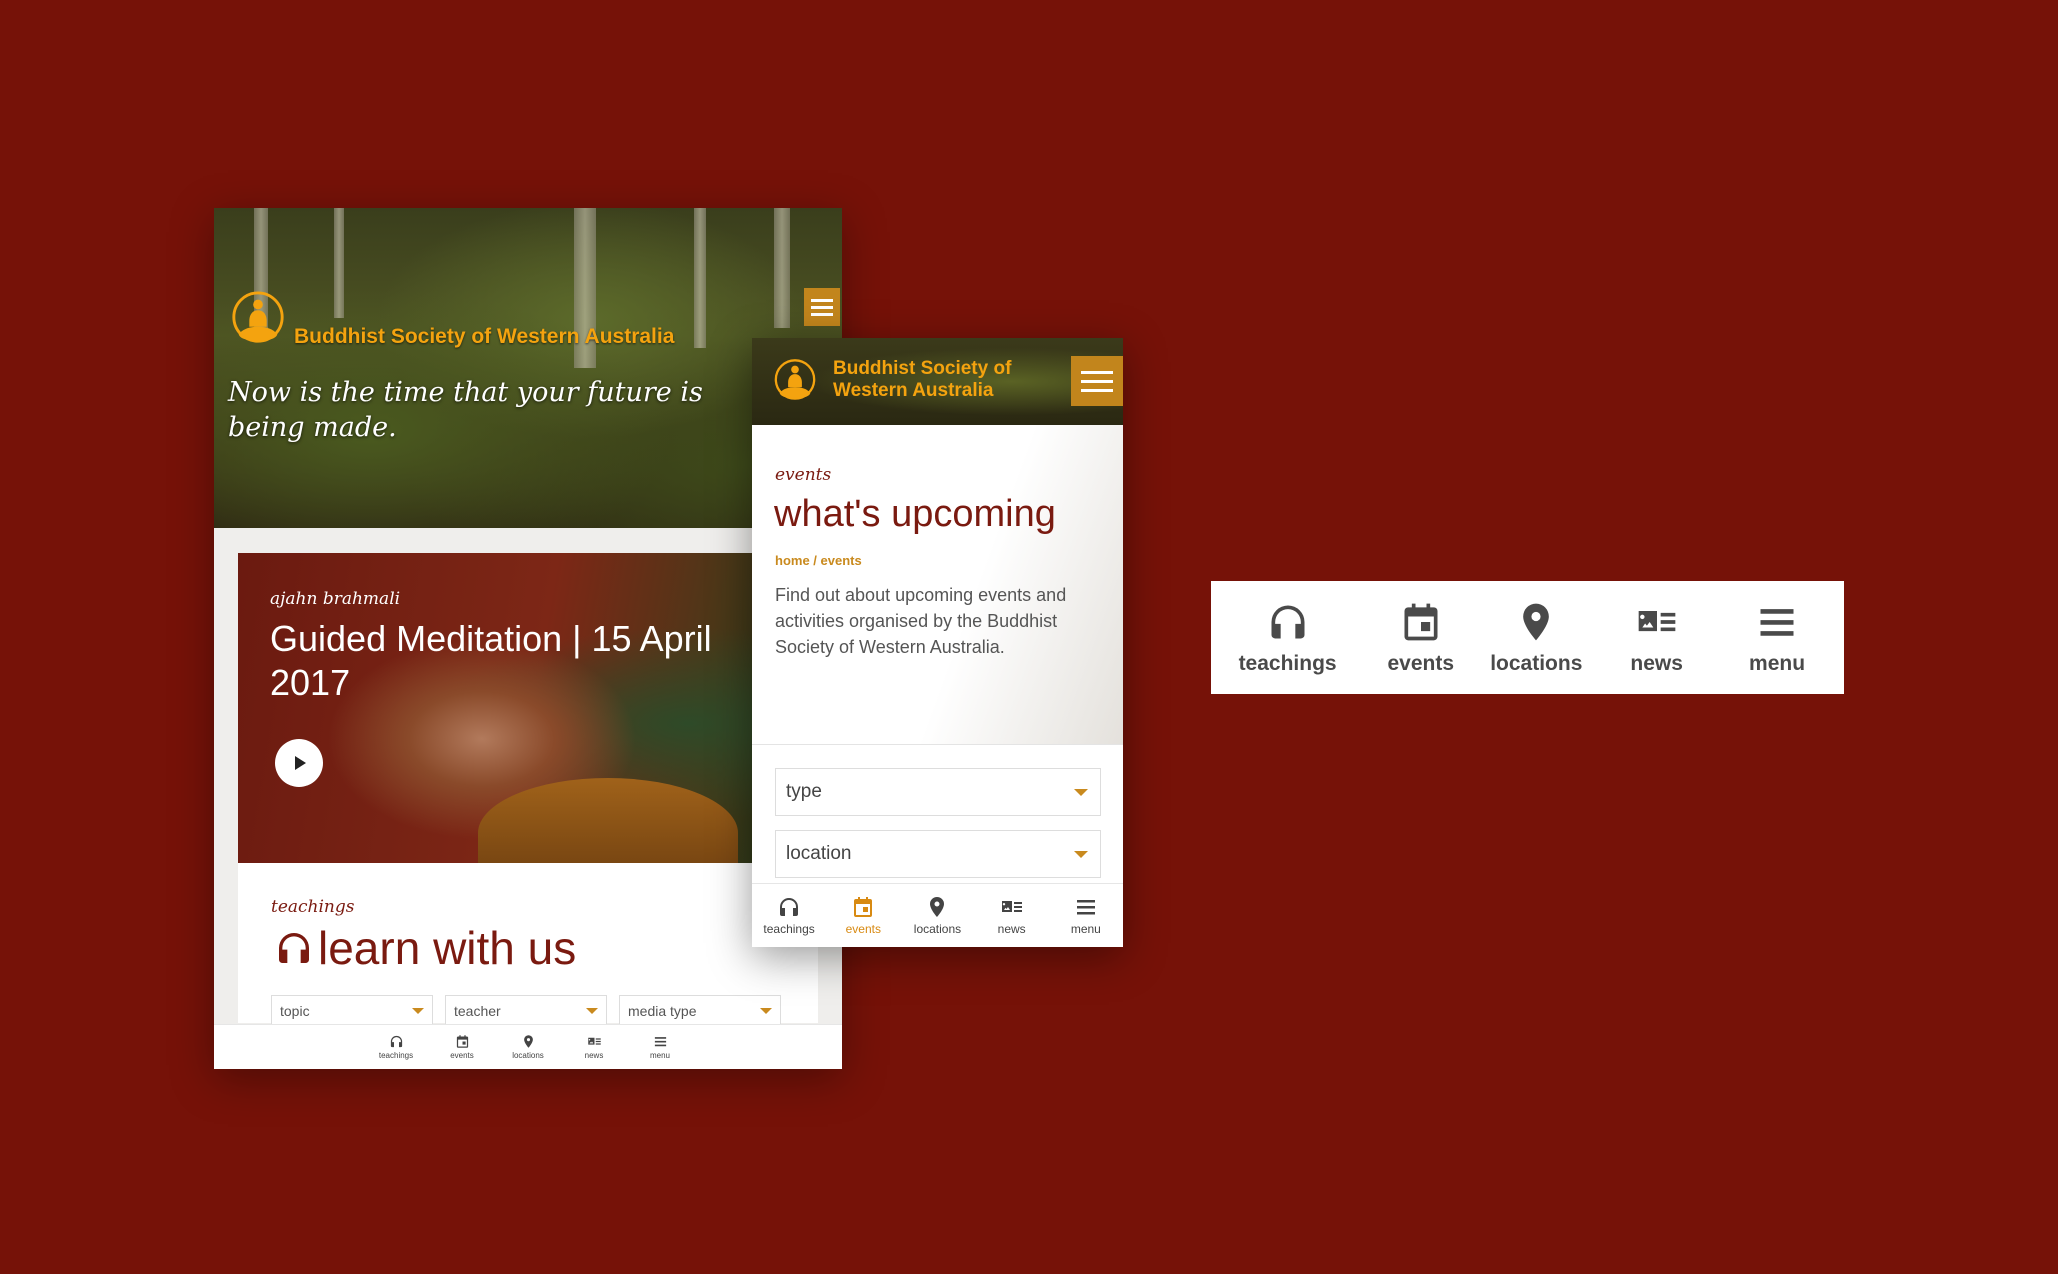 This screenshot has height=1274, width=2058. I want to click on bottom-nav-medium: teachings events locations news menu, so click(937, 915).